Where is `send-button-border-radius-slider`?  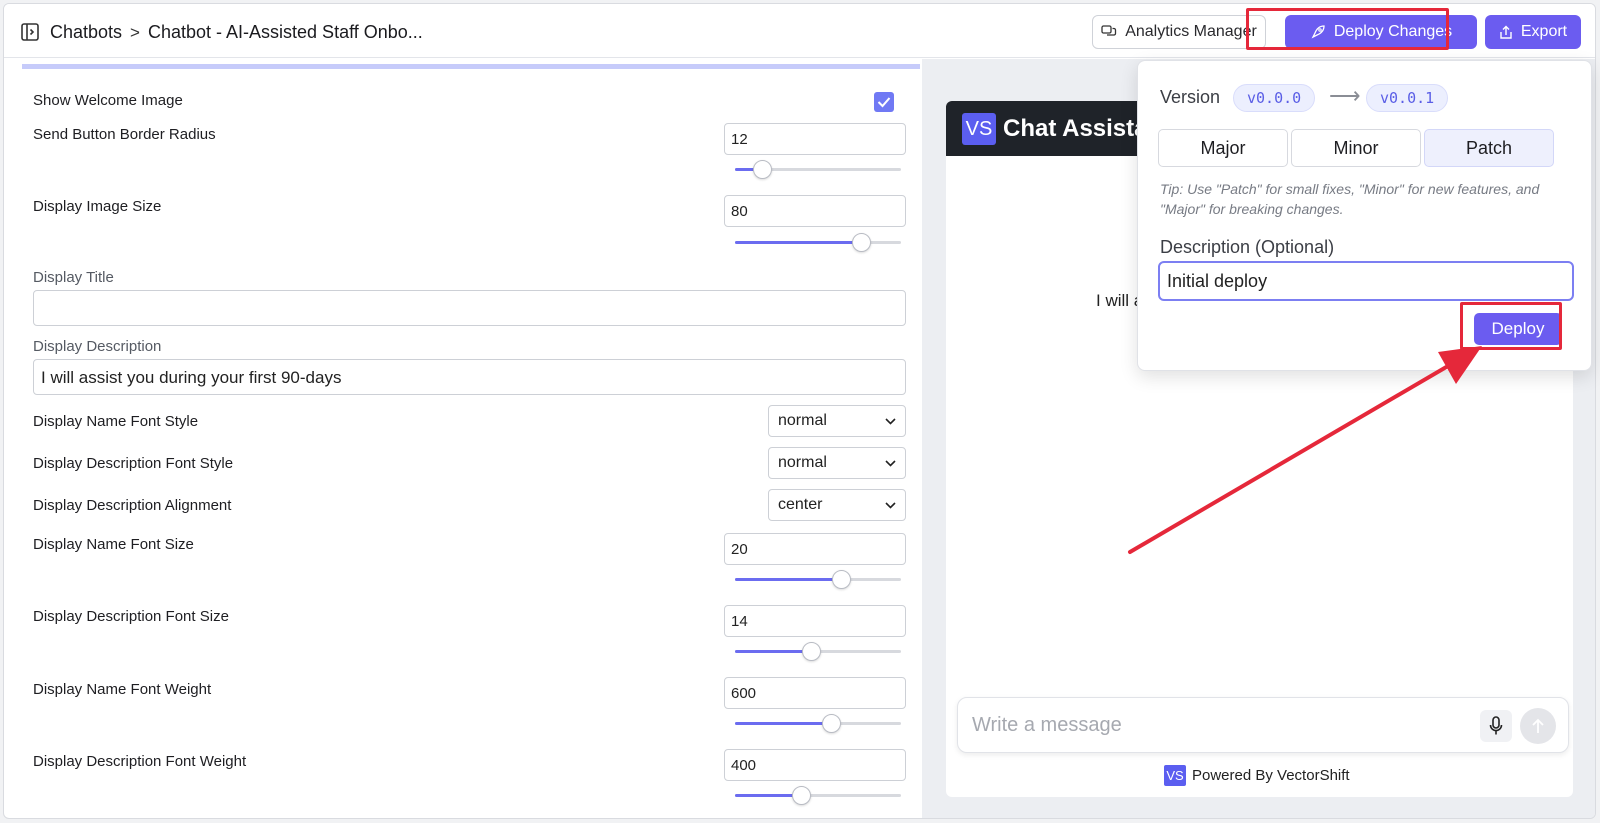 send-button-border-radius-slider is located at coordinates (818, 169).